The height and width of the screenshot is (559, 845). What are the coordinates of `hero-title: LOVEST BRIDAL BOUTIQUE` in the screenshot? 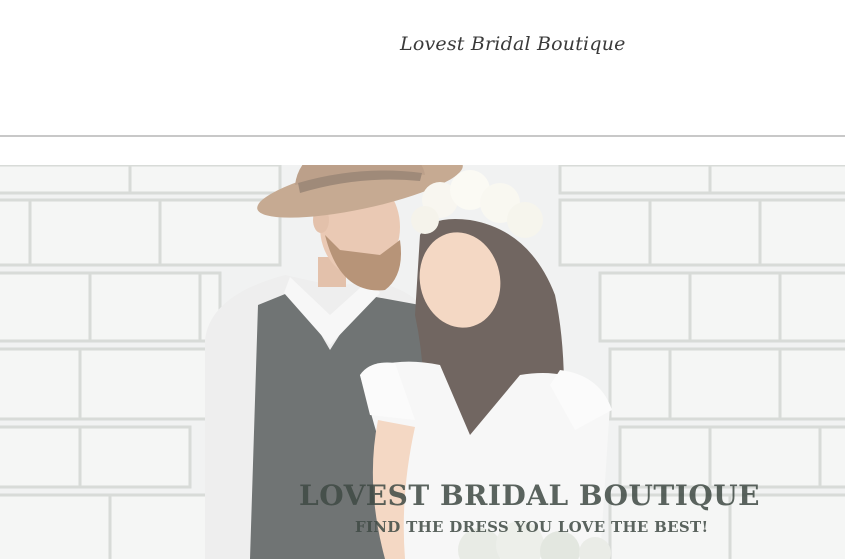 It's located at (530, 495).